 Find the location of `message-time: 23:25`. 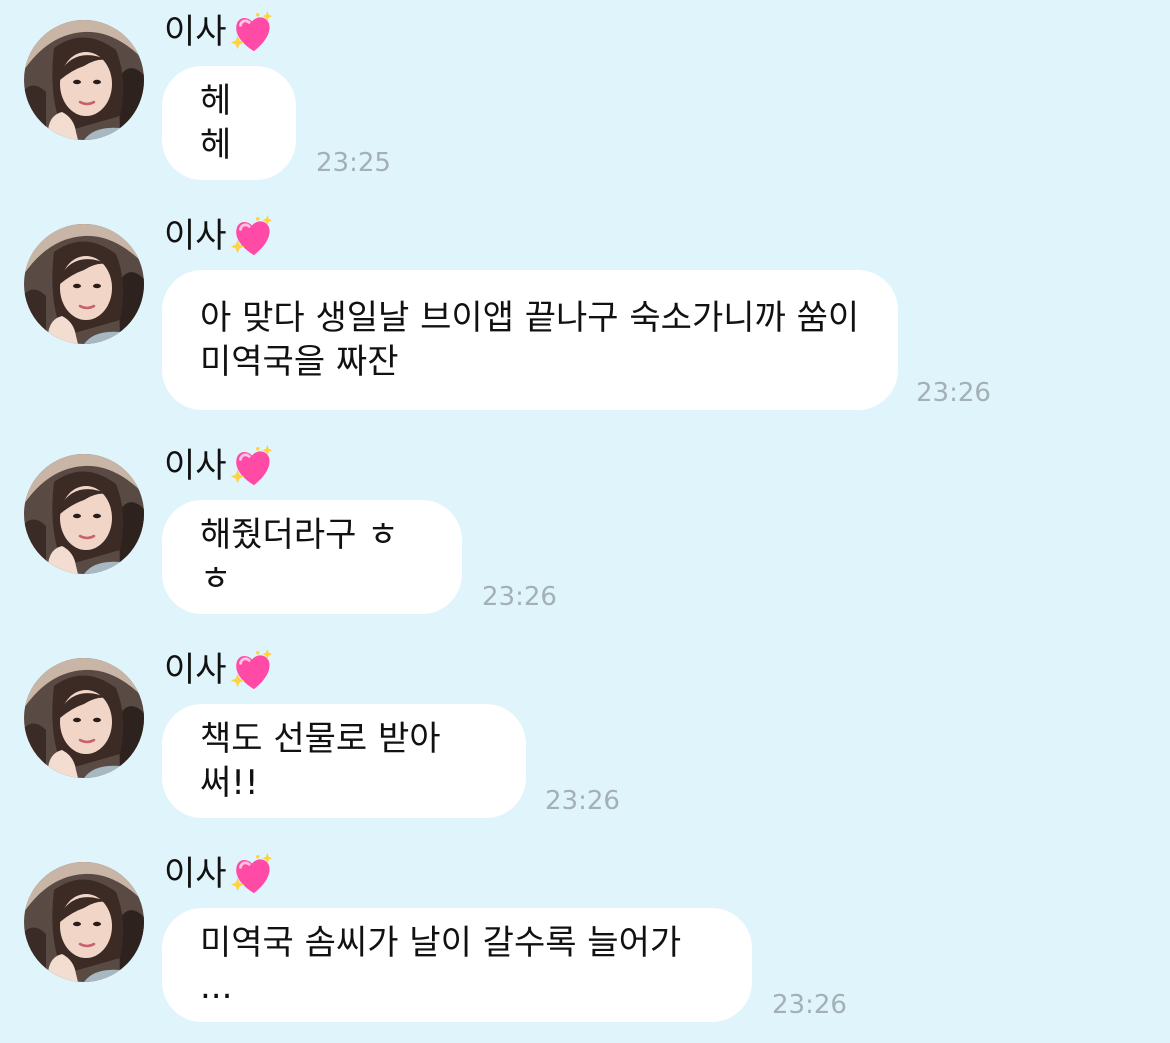

message-time: 23:25 is located at coordinates (353, 163).